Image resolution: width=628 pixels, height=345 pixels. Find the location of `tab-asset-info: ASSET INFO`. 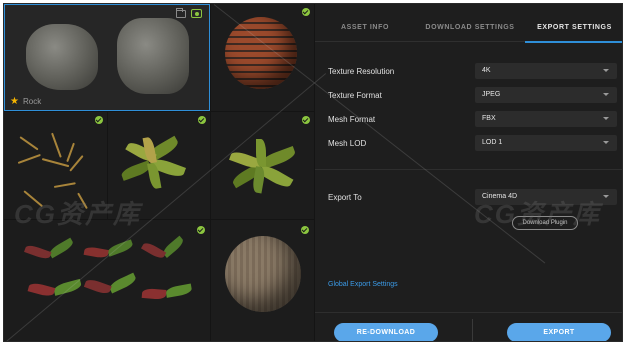

tab-asset-info: ASSET INFO is located at coordinates (365, 28).